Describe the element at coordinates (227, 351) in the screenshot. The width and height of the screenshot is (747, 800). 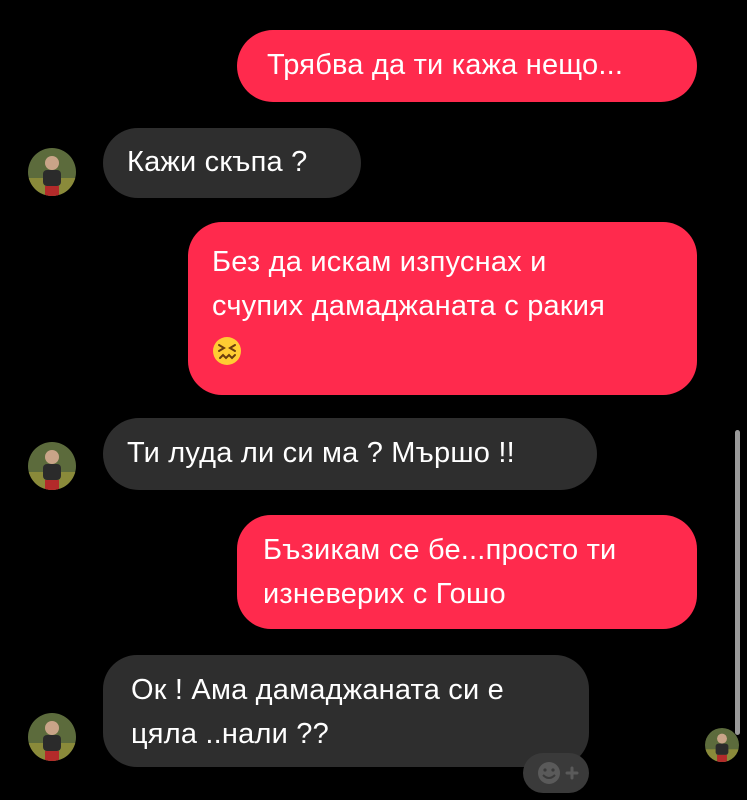
I see `confounded-face-icon` at that location.